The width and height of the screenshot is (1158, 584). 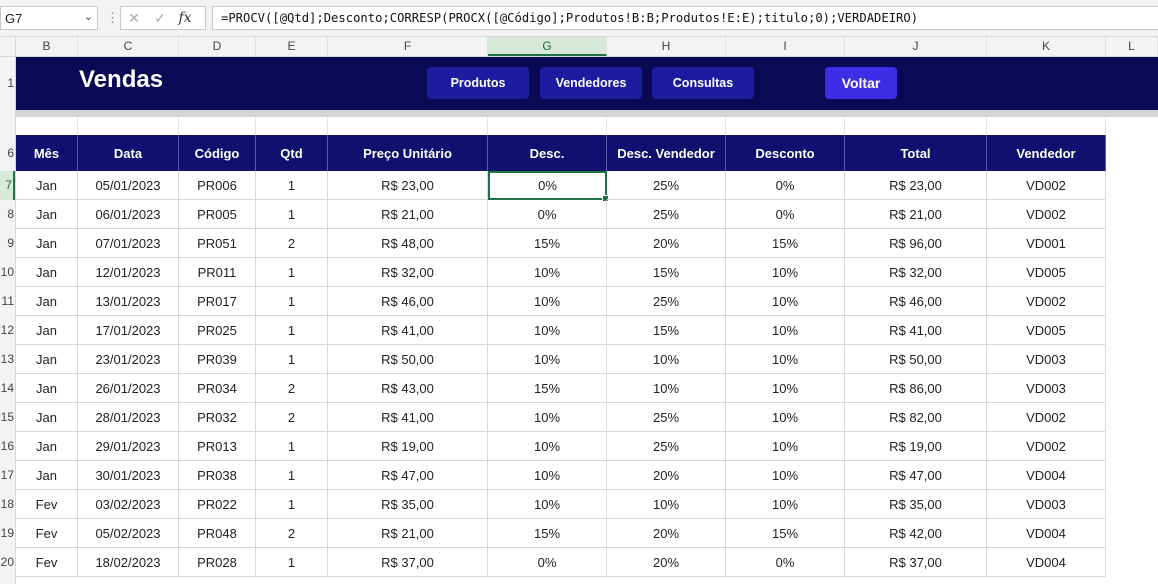 What do you see at coordinates (1046, 533) in the screenshot?
I see `table-cell: VD004` at bounding box center [1046, 533].